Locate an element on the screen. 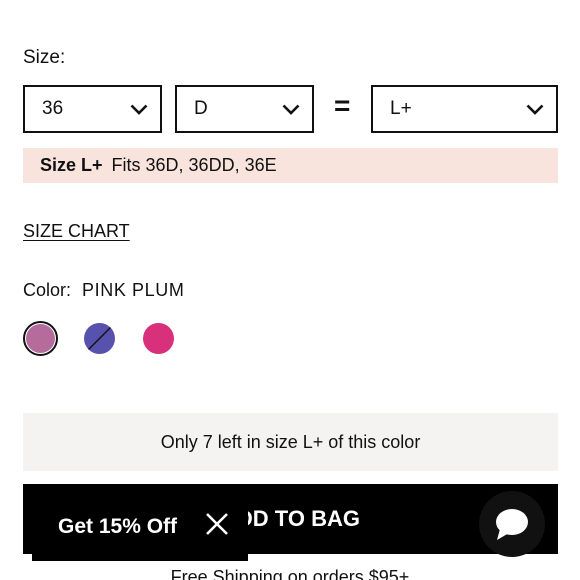 This screenshot has height=580, width=580. band-size-value: 36 is located at coordinates (53, 108).